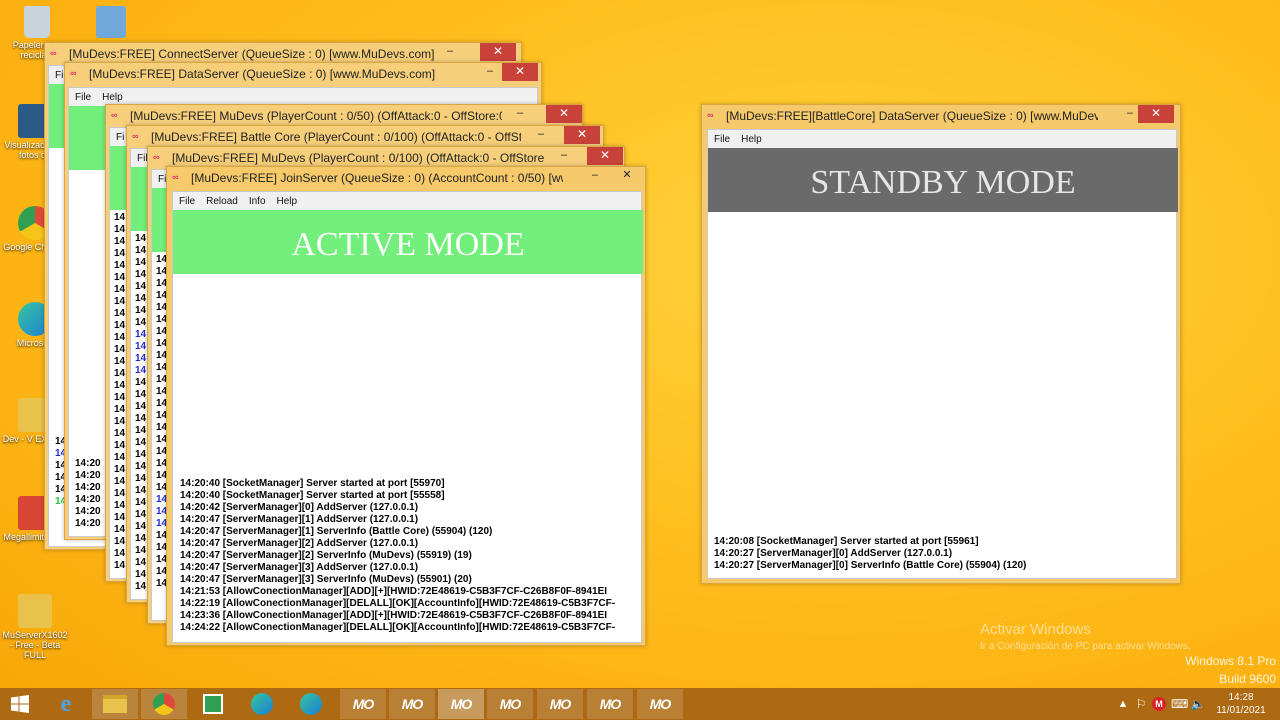  What do you see at coordinates (111, 23) in the screenshot?
I see `desktop-icon-notepad` at bounding box center [111, 23].